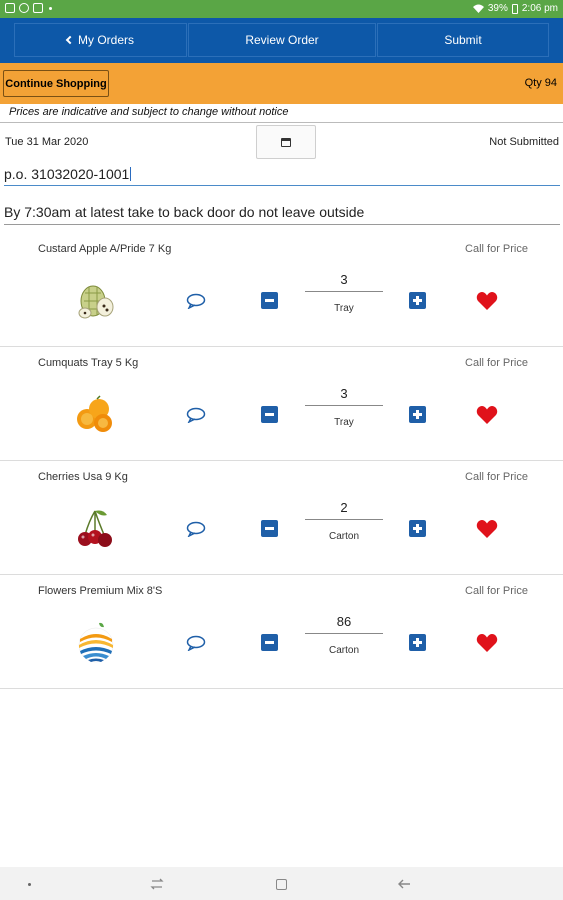 The height and width of the screenshot is (900, 563). Describe the element at coordinates (38, 8) in the screenshot. I see `message-icon` at that location.